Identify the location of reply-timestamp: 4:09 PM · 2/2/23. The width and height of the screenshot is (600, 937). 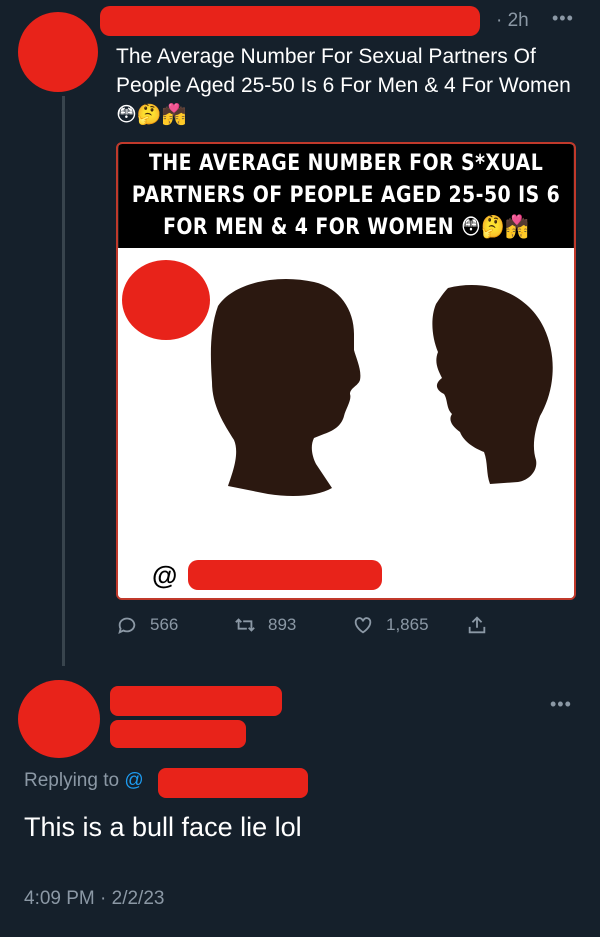
(94, 899).